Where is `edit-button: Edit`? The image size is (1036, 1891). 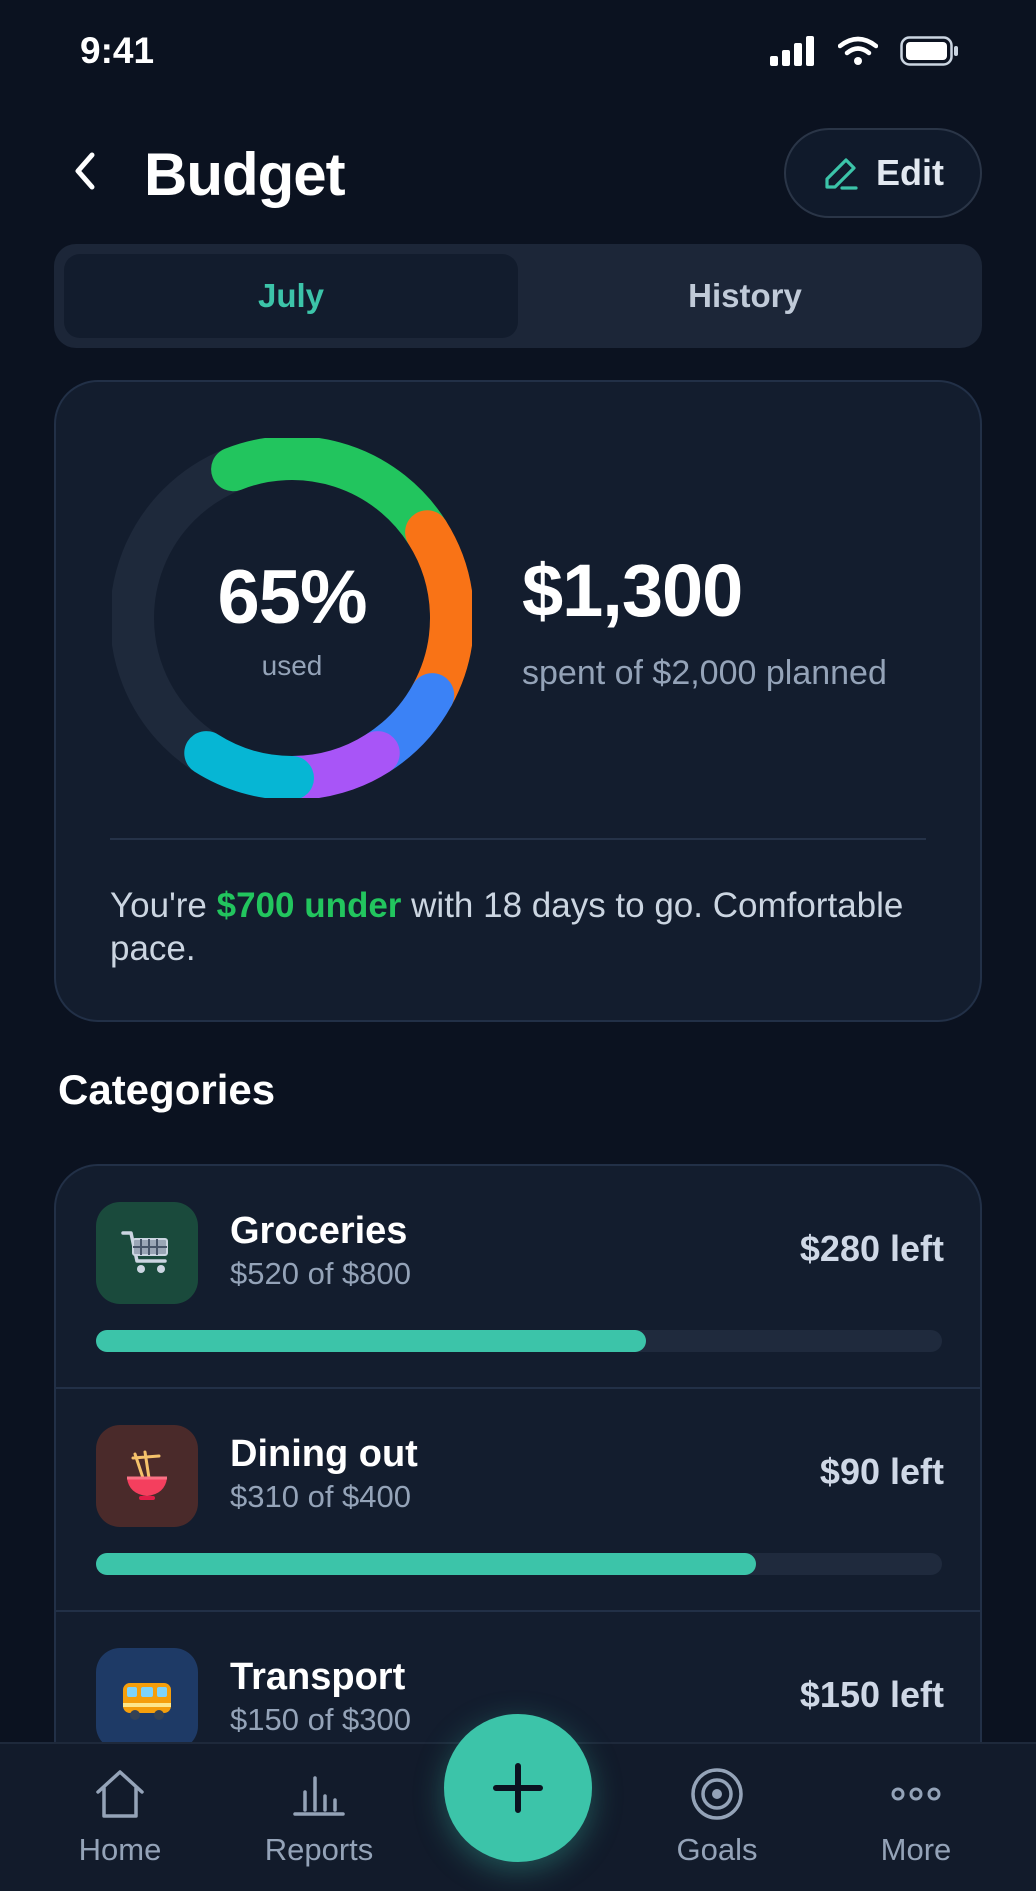
edit-button: Edit is located at coordinates (883, 173).